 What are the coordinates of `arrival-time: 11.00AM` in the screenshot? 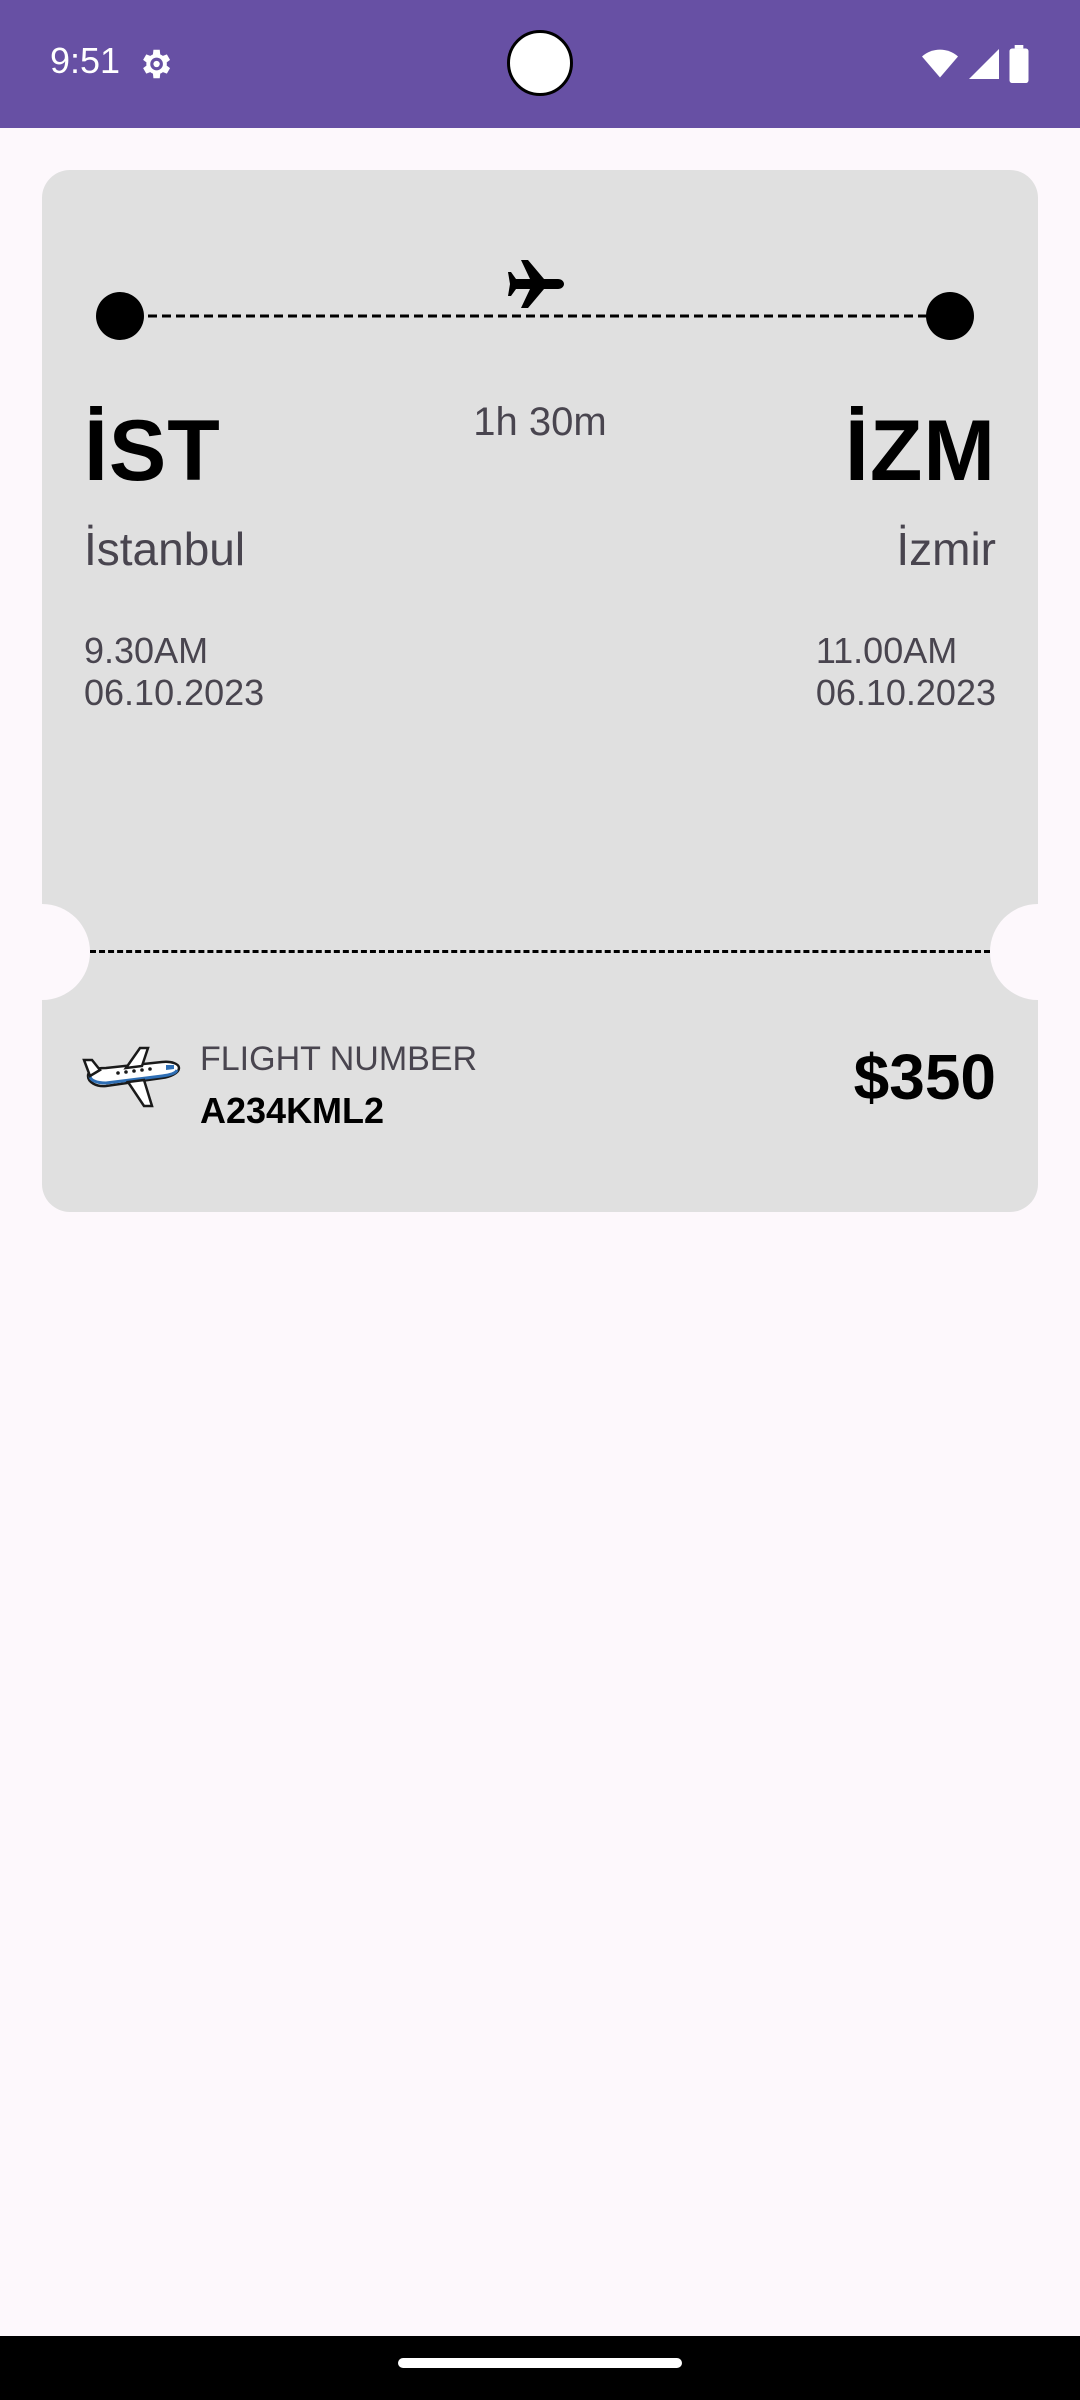 It's located at (886, 650).